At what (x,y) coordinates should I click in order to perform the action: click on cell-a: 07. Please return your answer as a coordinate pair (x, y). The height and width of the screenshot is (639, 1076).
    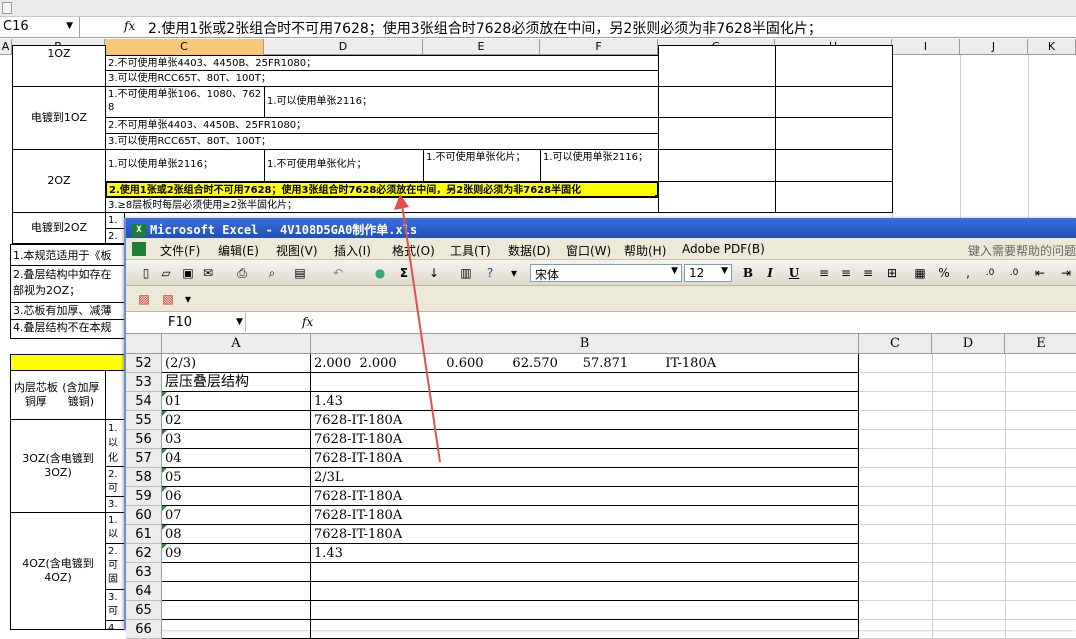
    Looking at the image, I should click on (236, 515).